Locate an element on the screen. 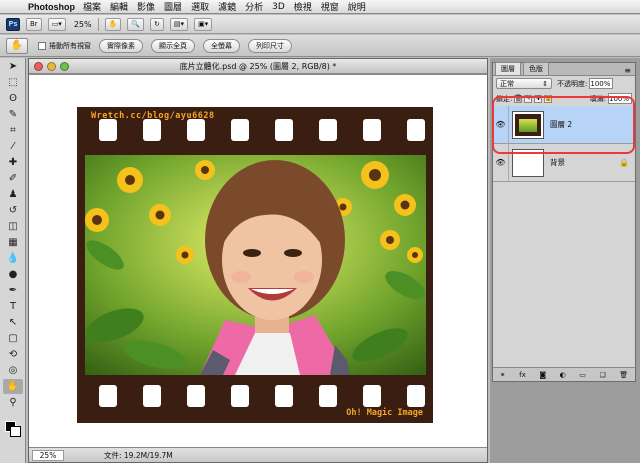 This screenshot has height=463, width=640. fill-screen-button: 全螢幕 is located at coordinates (221, 45).